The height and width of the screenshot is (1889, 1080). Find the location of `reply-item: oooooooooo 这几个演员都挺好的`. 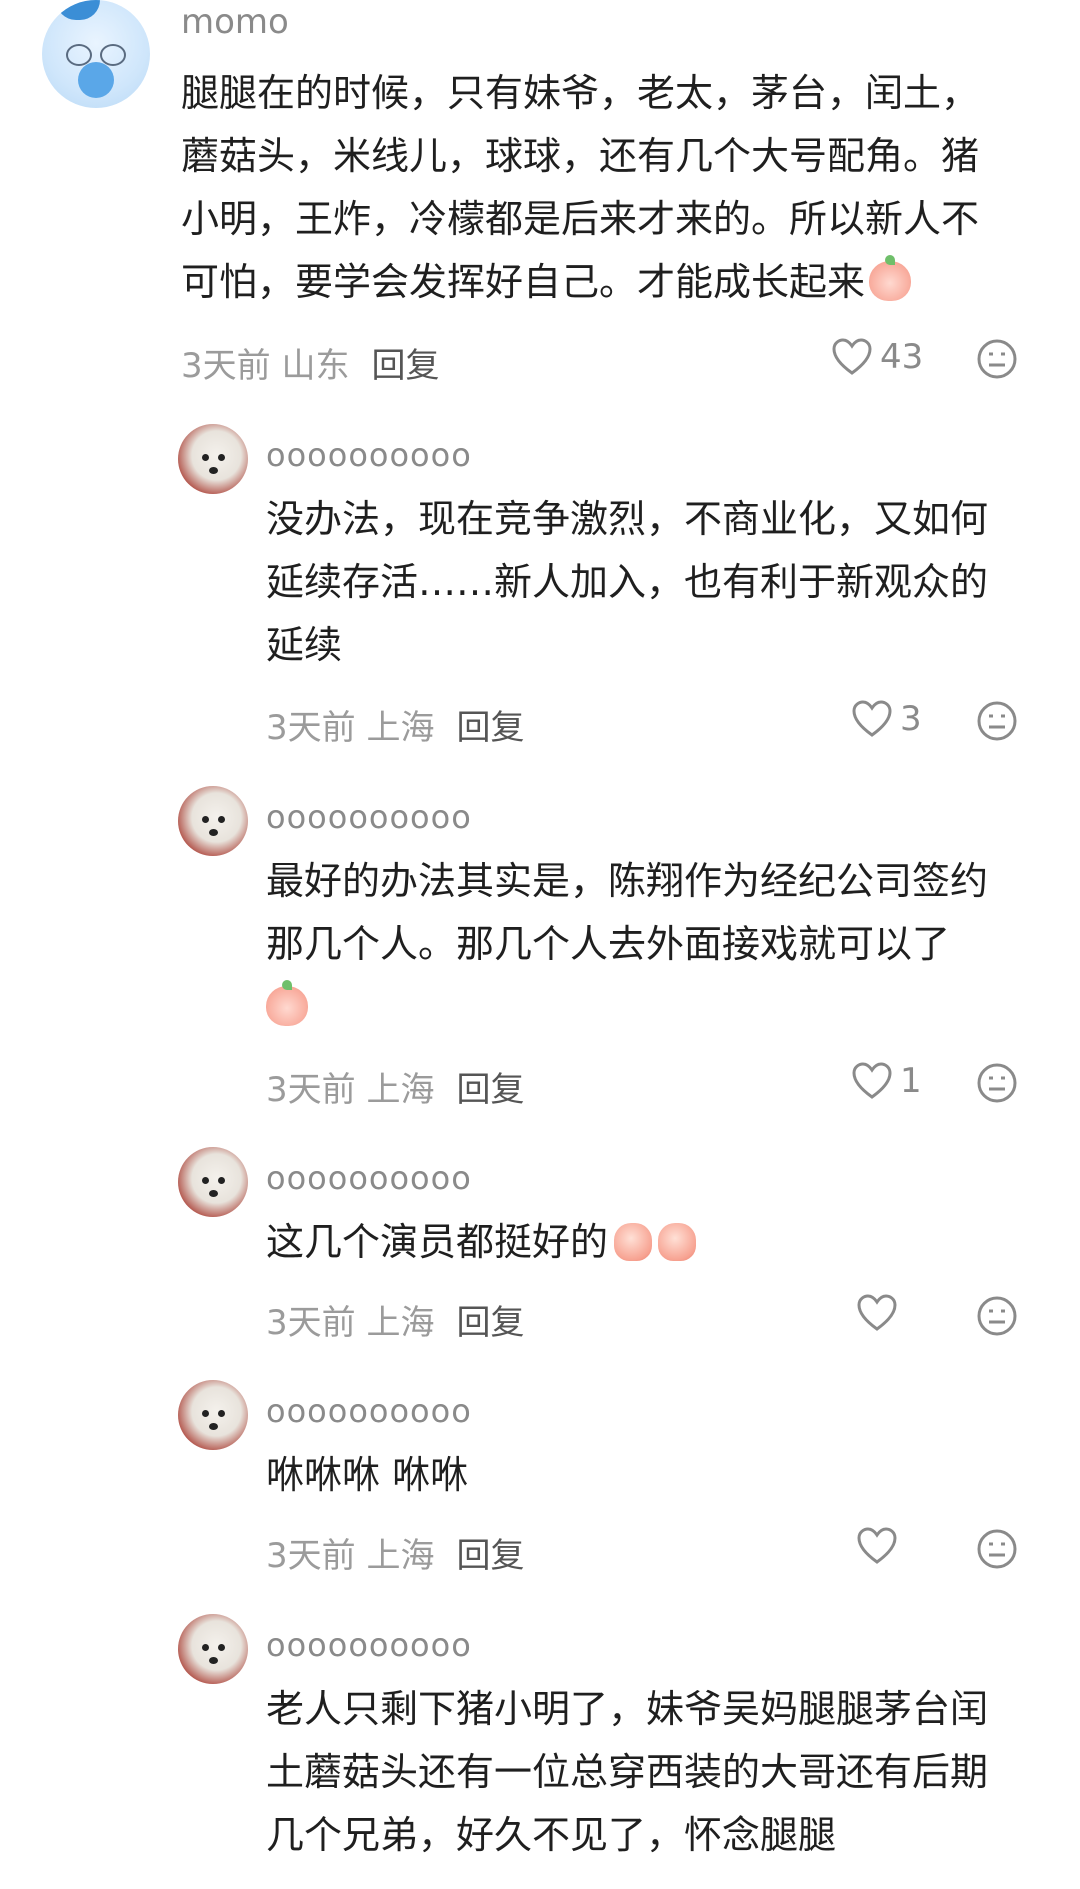

reply-item: oooooooooo 这几个演员都挺好的 is located at coordinates (618, 1227).